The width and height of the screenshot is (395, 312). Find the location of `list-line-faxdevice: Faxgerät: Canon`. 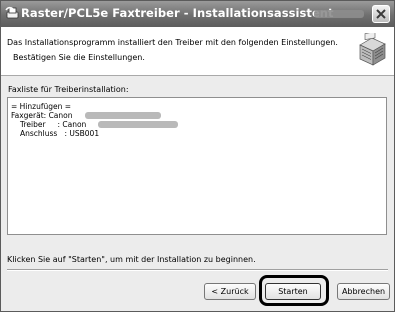

list-line-faxdevice: Faxgerät: Canon is located at coordinates (42, 115).